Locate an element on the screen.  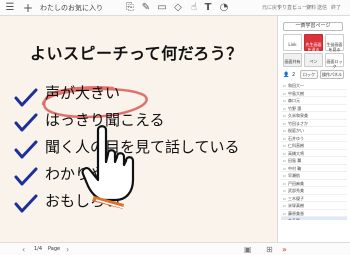
student-name: 金乃勝 is located at coordinates (294, 219).